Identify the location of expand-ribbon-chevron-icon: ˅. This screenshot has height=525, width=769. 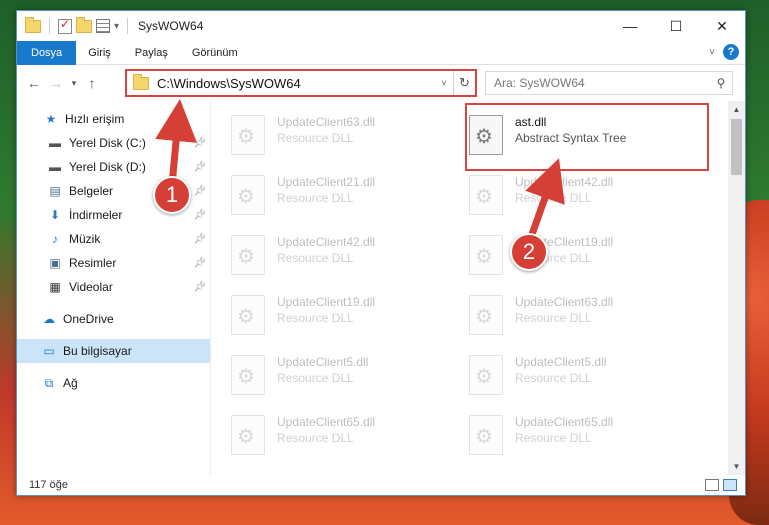
(712, 52).